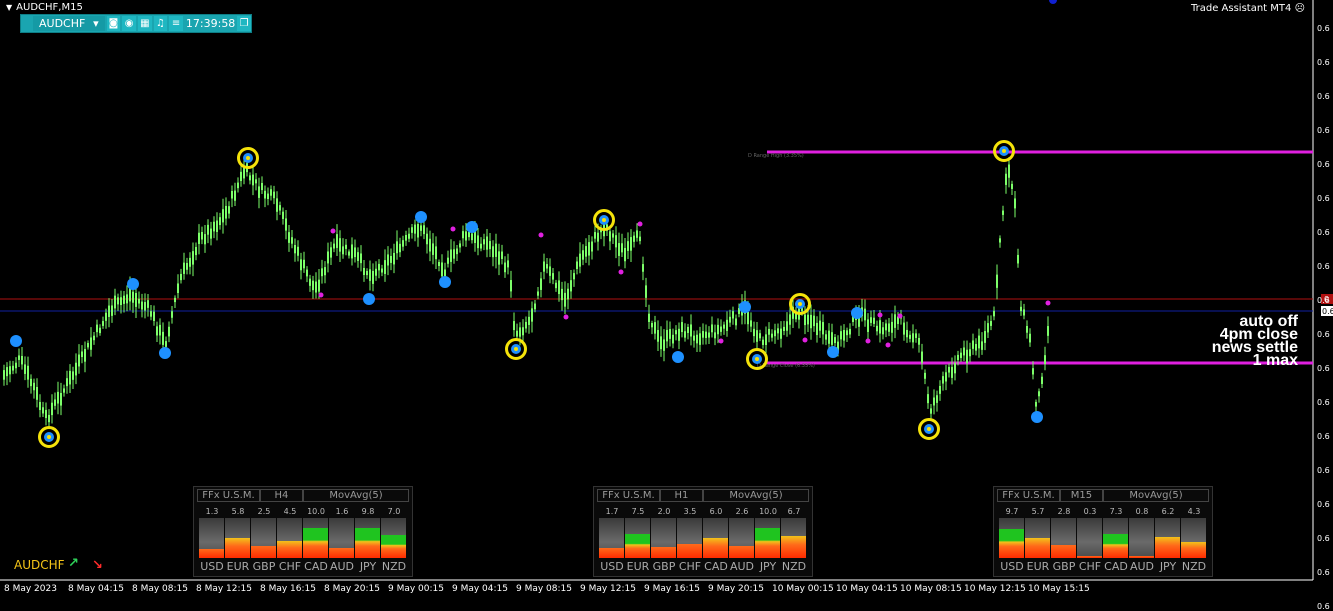  I want to click on one-click-toolbar: AUDCHF ▾ ◙ ◉ ▦ ♫ ≡ 17:39:58 ❐, so click(136, 23).